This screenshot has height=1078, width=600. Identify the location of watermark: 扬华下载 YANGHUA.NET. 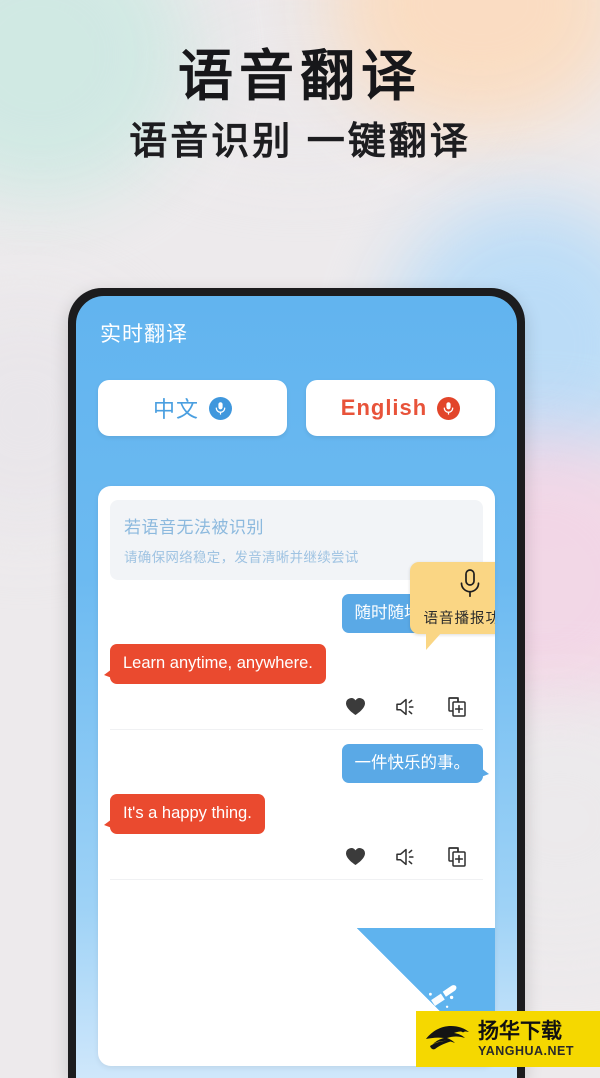
(508, 1039).